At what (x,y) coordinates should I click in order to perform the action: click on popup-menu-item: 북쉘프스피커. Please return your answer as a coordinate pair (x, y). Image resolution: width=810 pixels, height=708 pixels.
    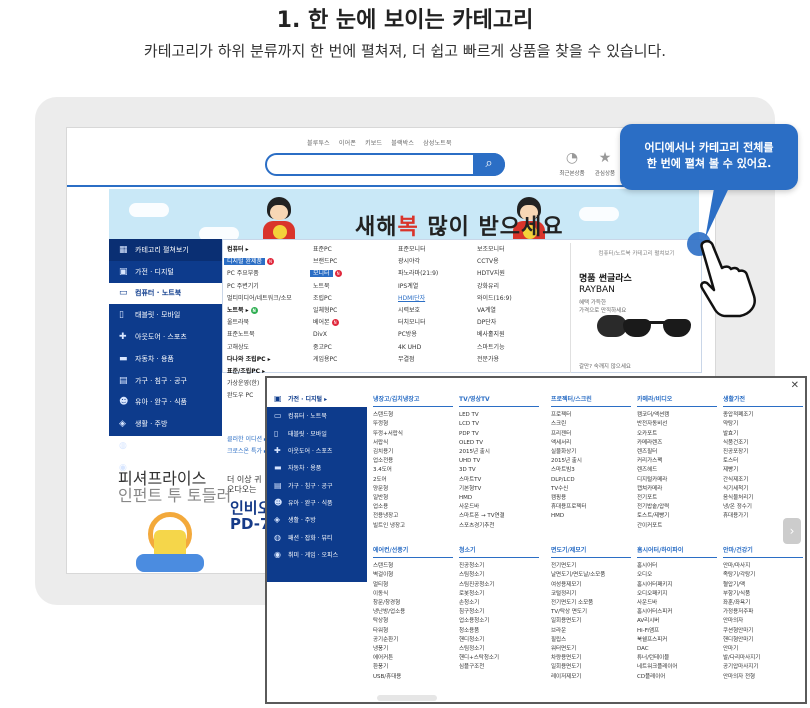
    Looking at the image, I should click on (677, 640).